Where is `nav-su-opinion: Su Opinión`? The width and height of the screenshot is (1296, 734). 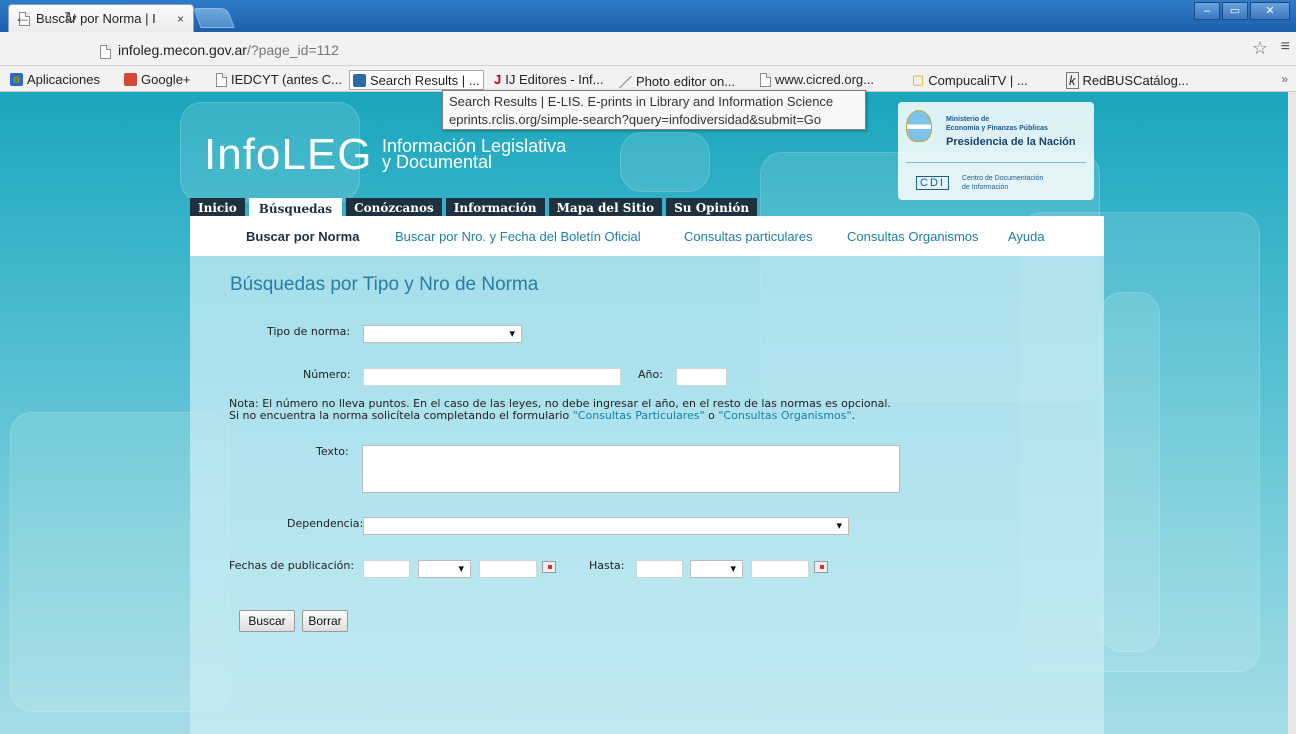
nav-su-opinion: Su Opinión is located at coordinates (712, 207).